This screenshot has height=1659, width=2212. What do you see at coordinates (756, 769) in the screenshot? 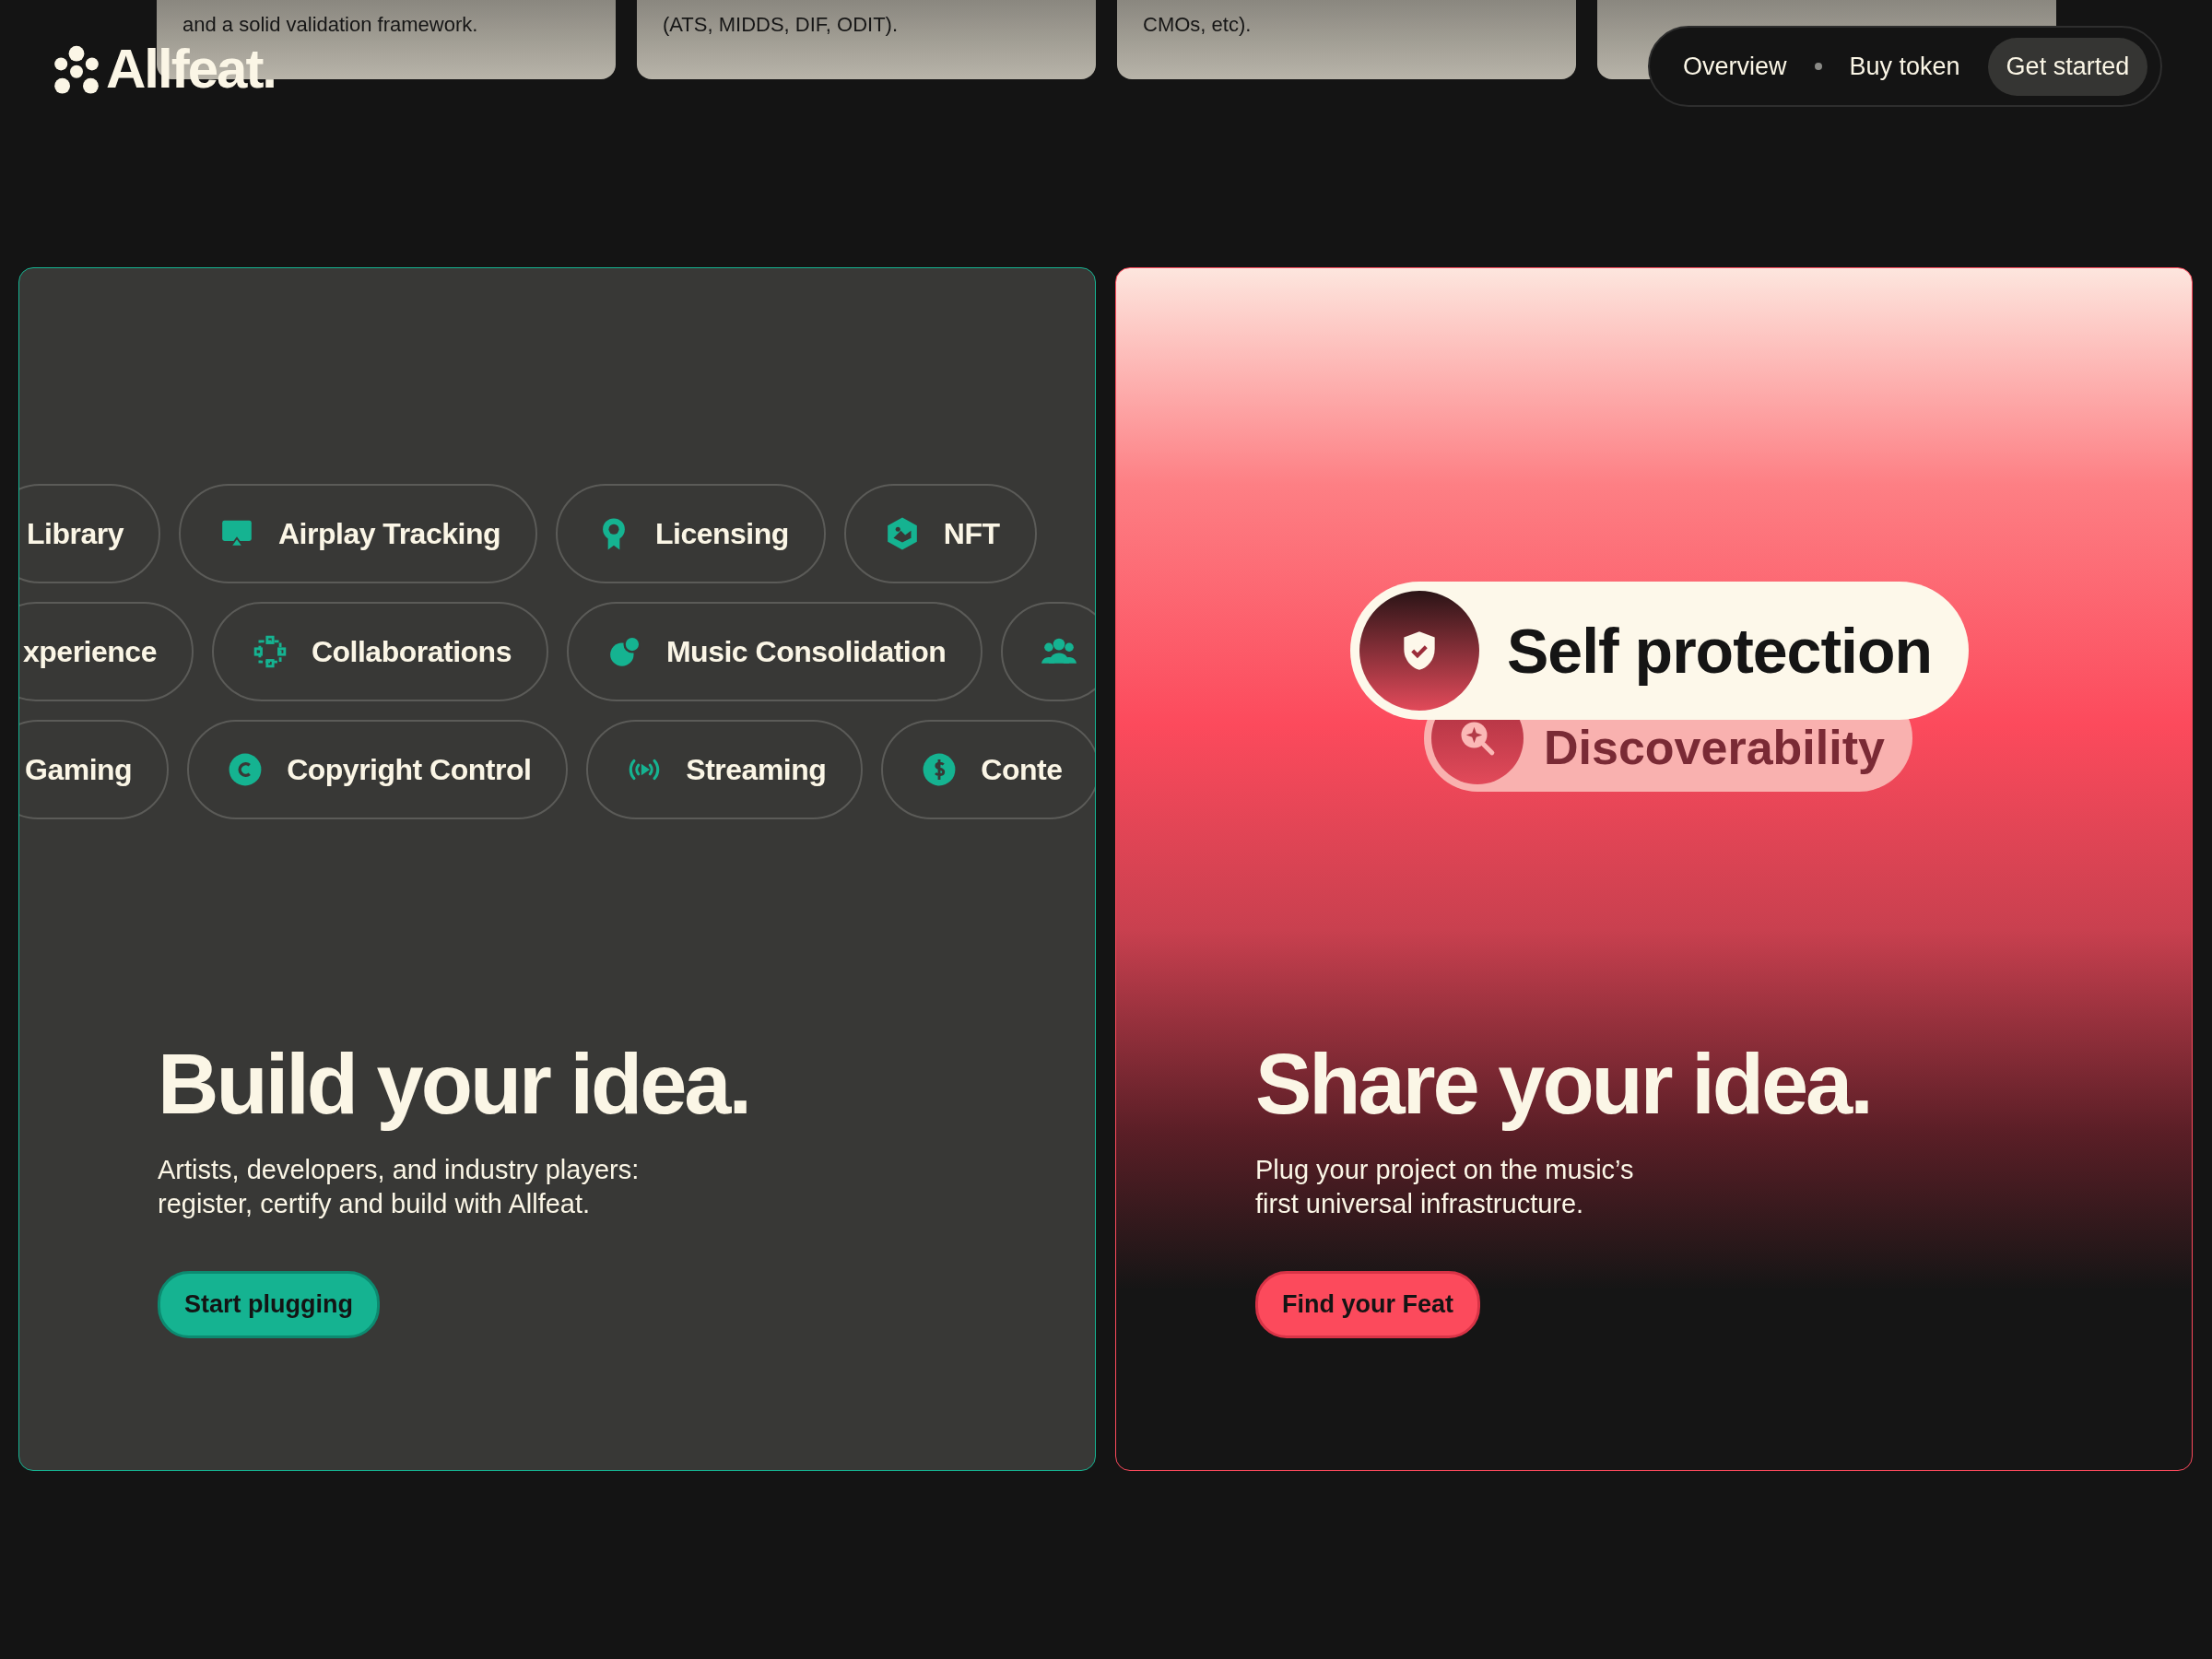
I see `chip-label: Streaming` at bounding box center [756, 769].